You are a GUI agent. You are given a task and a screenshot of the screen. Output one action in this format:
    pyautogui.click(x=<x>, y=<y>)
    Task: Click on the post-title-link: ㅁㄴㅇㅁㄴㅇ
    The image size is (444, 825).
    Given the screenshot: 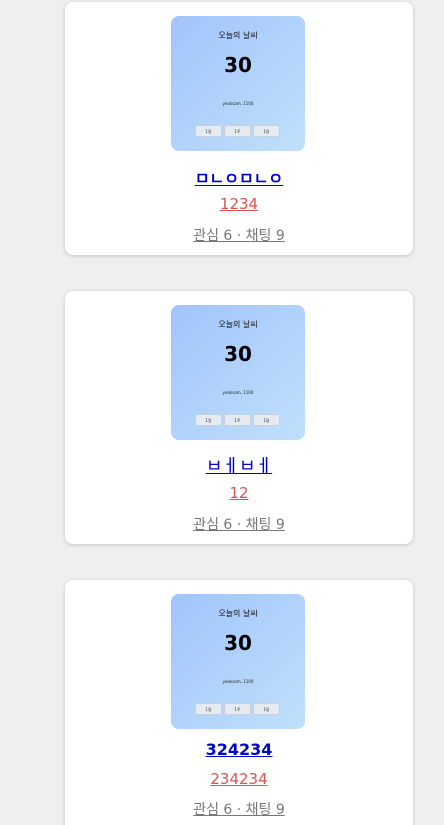 What is the action you would take?
    pyautogui.click(x=239, y=177)
    